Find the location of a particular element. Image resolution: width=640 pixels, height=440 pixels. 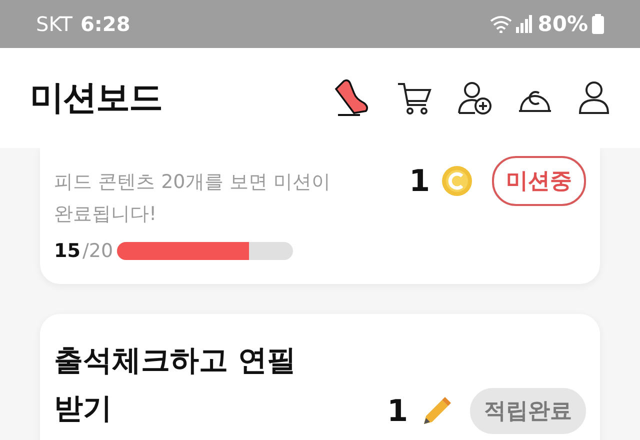

add-user-icon is located at coordinates (475, 98).